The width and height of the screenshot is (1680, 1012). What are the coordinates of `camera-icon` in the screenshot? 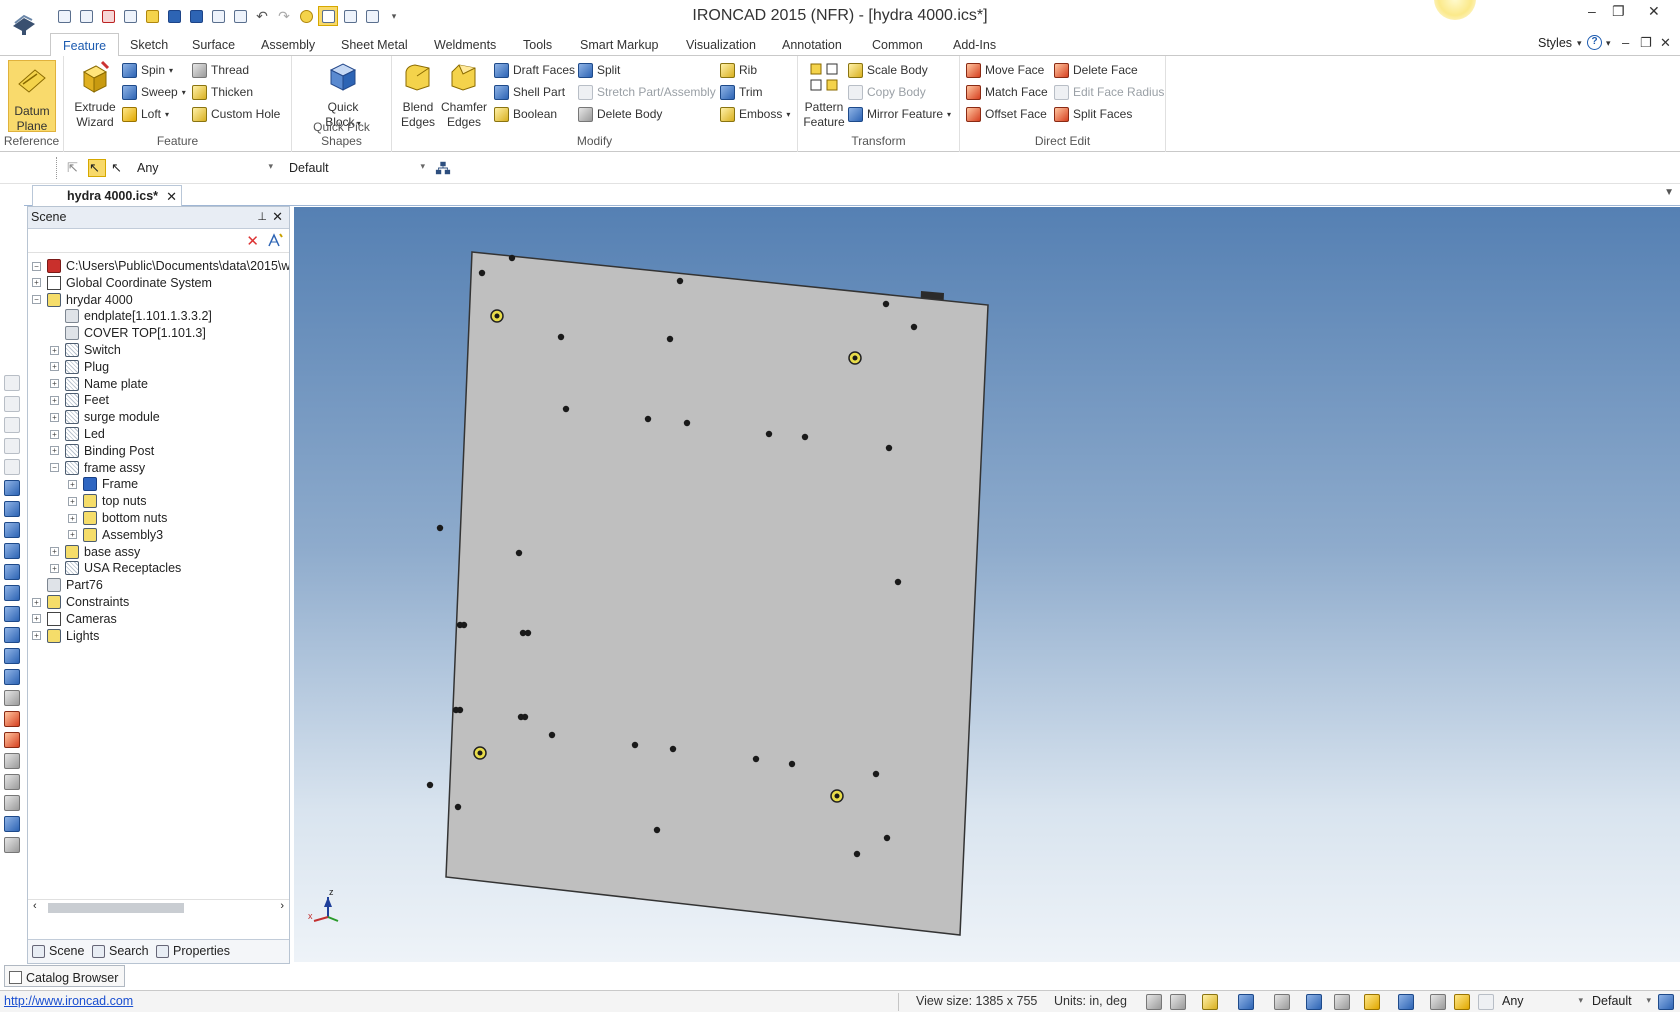 It's located at (12, 719).